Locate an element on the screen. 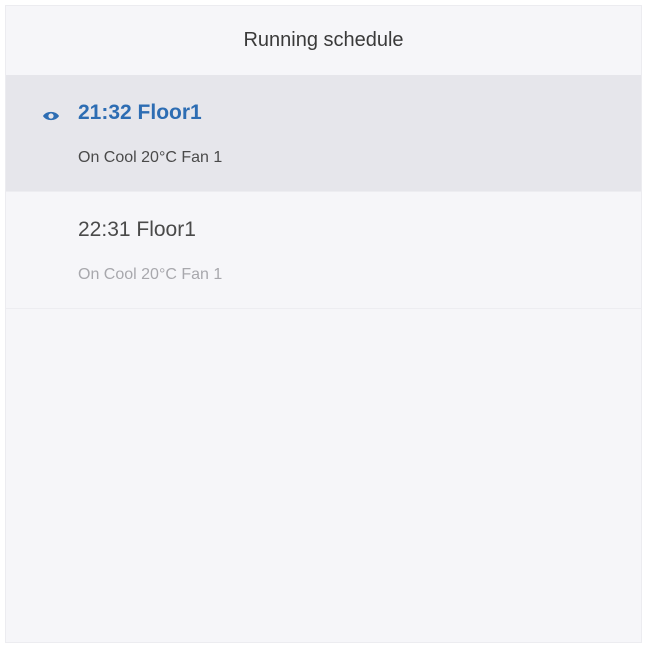 This screenshot has width=647, height=648. schedule-item-title: 21:32 Floor1 is located at coordinates (140, 112).